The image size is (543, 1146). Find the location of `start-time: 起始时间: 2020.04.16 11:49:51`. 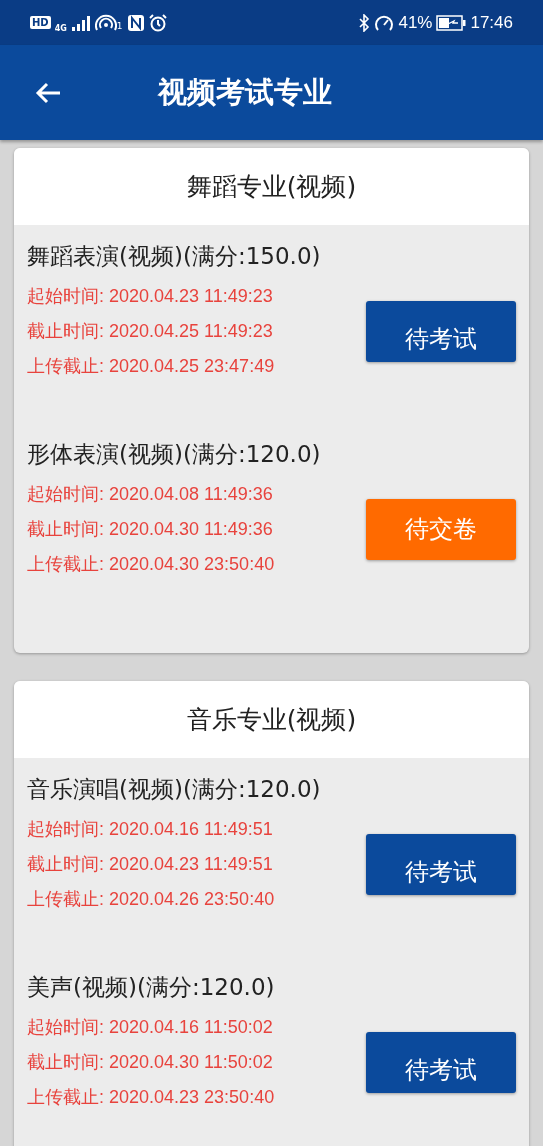

start-time: 起始时间: 2020.04.16 11:49:51 is located at coordinates (150, 829).